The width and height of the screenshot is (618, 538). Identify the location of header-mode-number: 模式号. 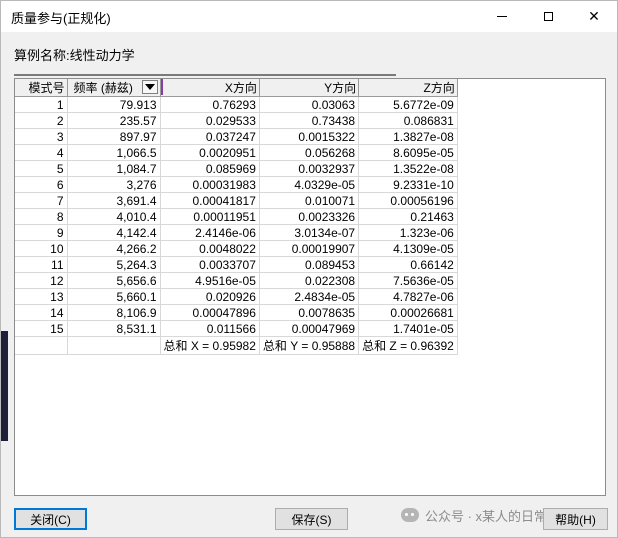
(41, 88).